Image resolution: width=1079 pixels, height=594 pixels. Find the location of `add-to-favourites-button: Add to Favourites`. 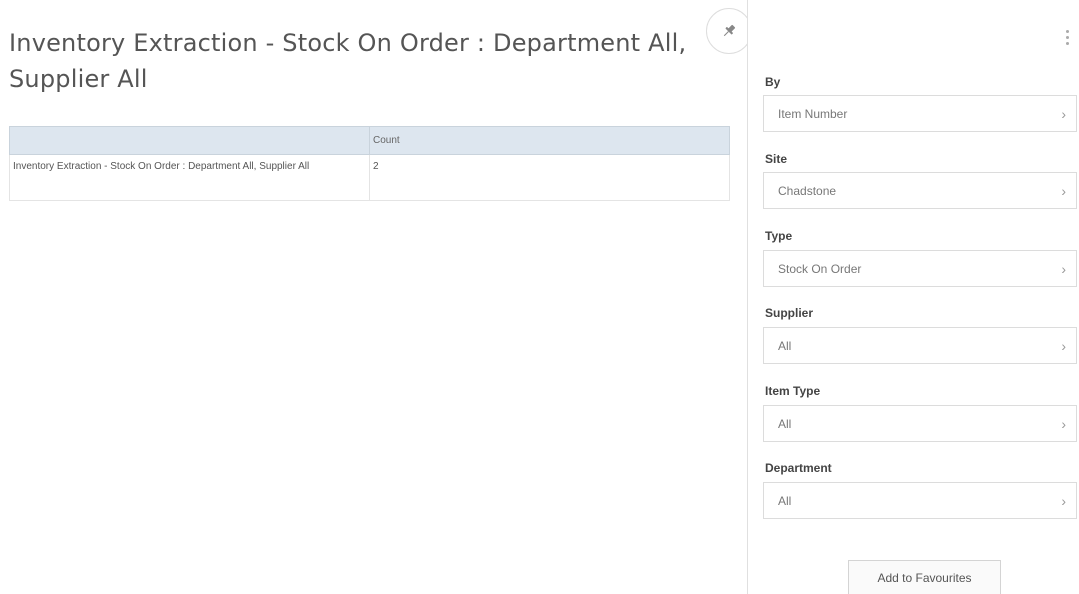

add-to-favourites-button: Add to Favourites is located at coordinates (924, 577).